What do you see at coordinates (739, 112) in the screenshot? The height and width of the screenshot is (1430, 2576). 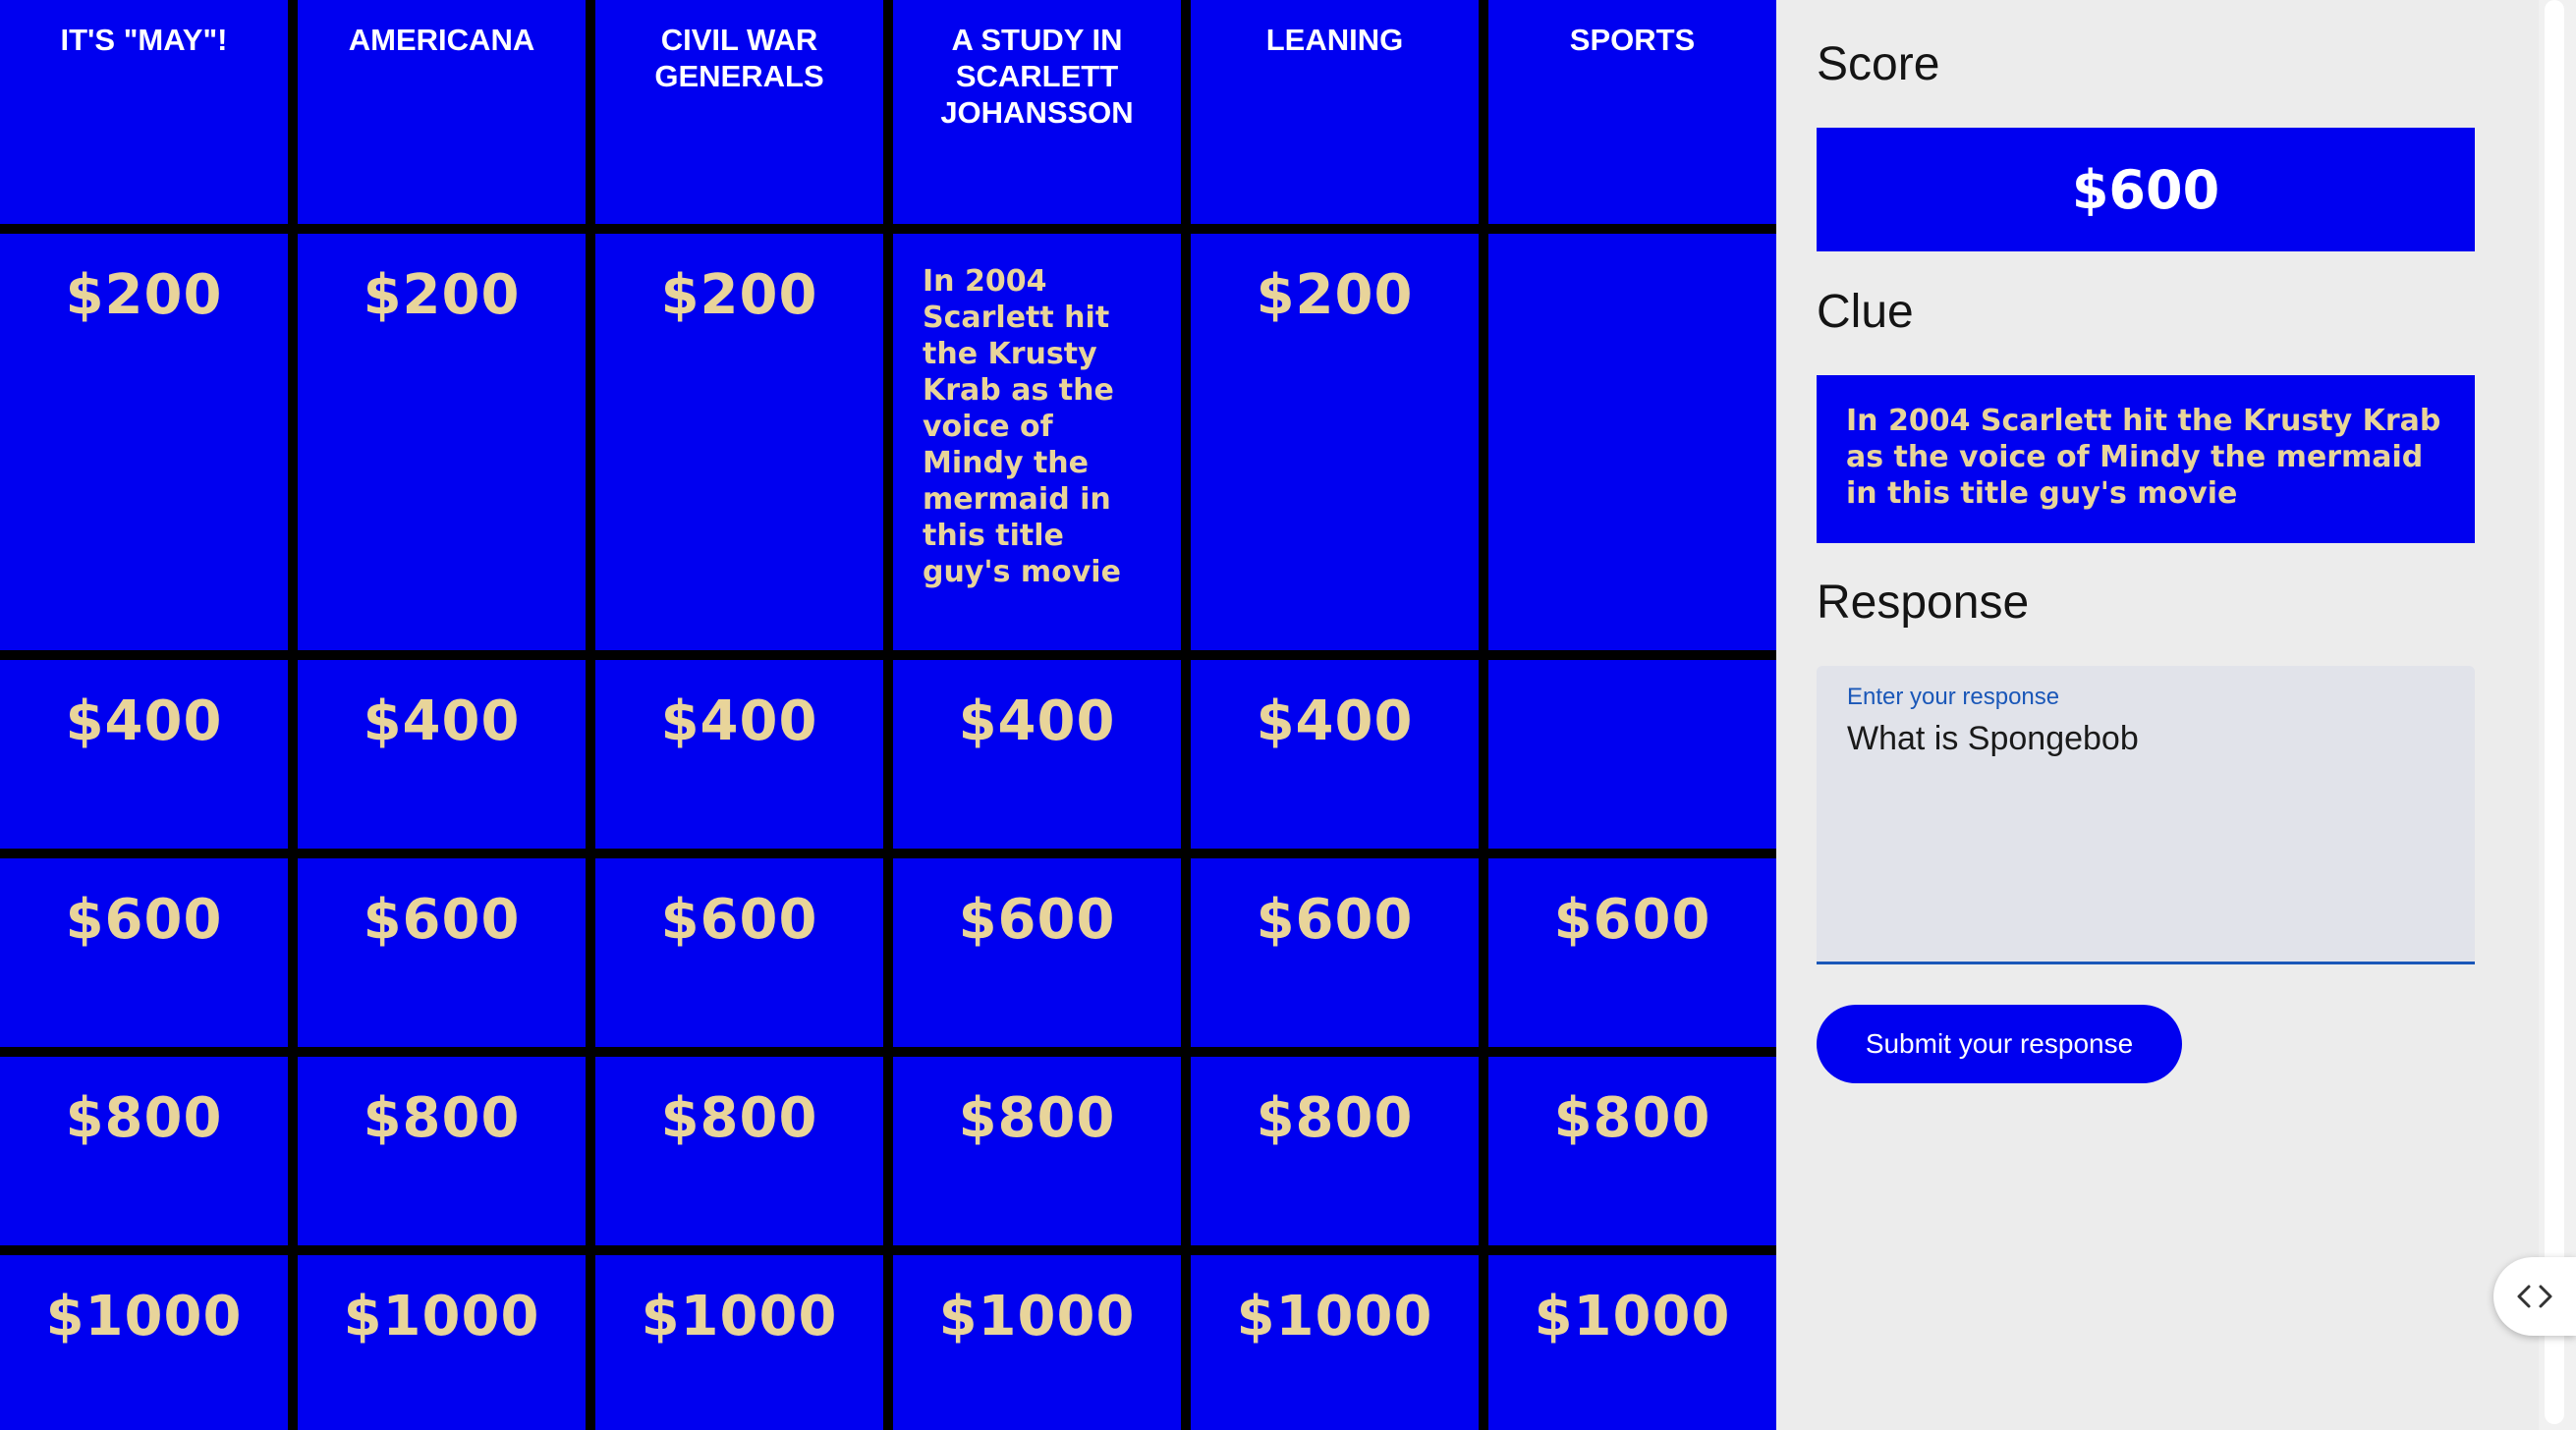 I see `category-header: CIVIL WAR GENERALS` at bounding box center [739, 112].